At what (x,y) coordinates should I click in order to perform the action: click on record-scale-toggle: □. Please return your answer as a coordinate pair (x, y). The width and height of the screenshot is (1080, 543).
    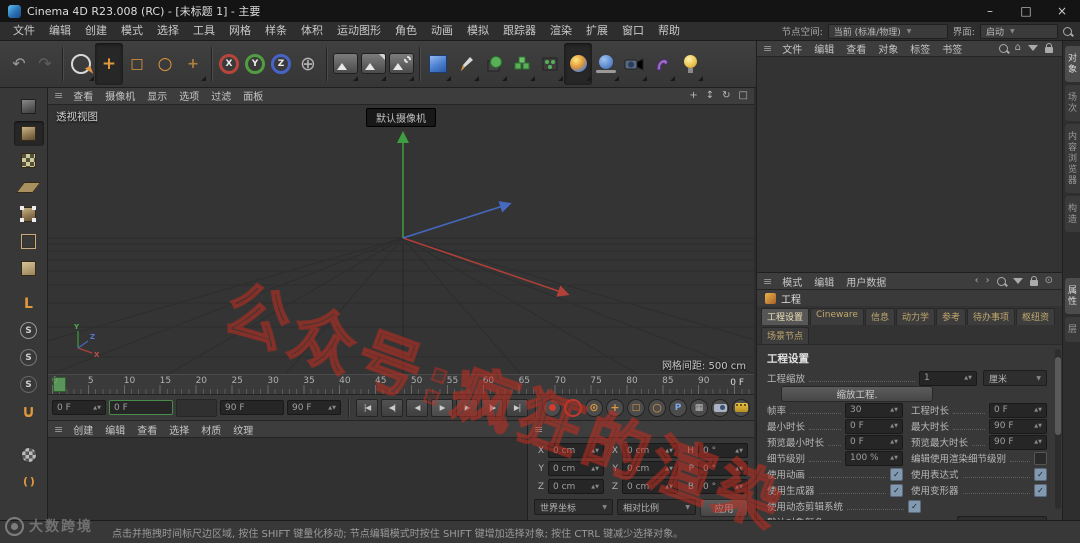
    Looking at the image, I should click on (636, 407).